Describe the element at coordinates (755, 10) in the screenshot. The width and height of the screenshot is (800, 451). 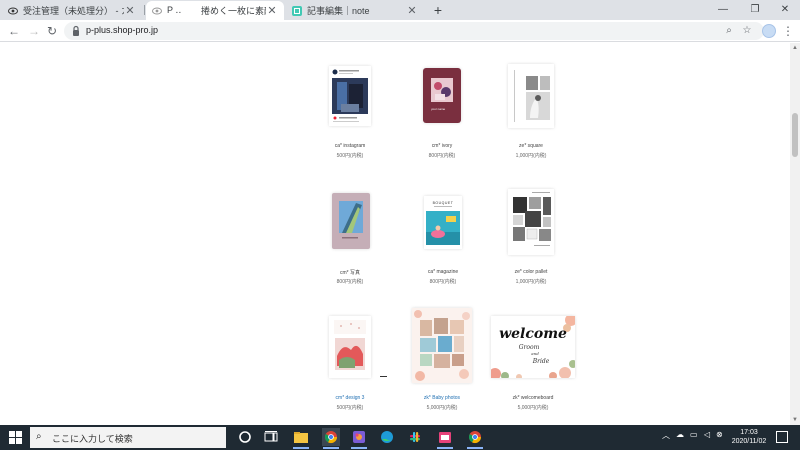
I see `restore-button: ❐` at that location.